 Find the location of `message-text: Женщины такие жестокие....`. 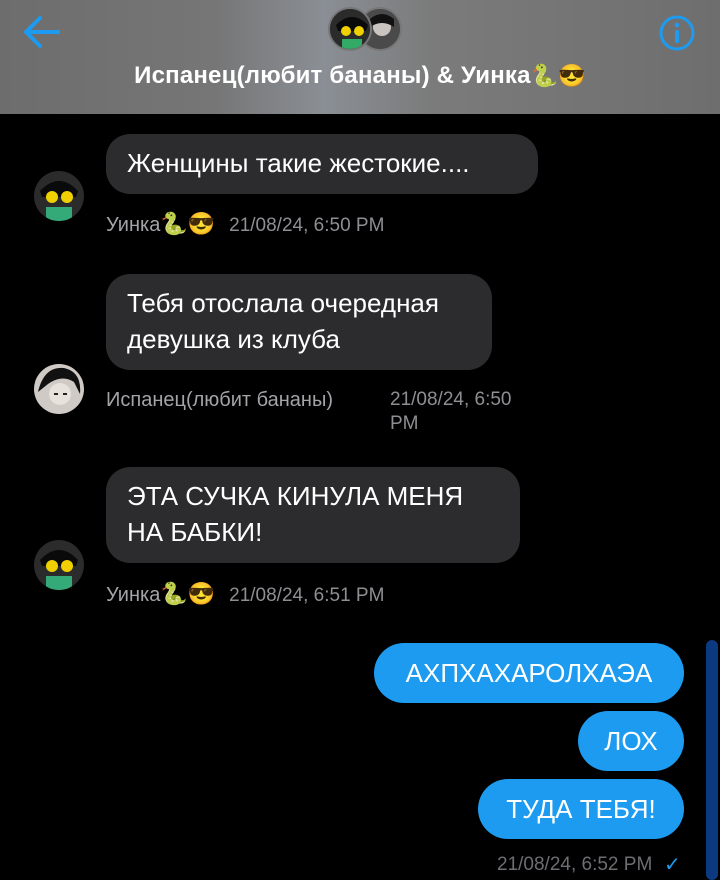

message-text: Женщины такие жестокие.... is located at coordinates (298, 163).